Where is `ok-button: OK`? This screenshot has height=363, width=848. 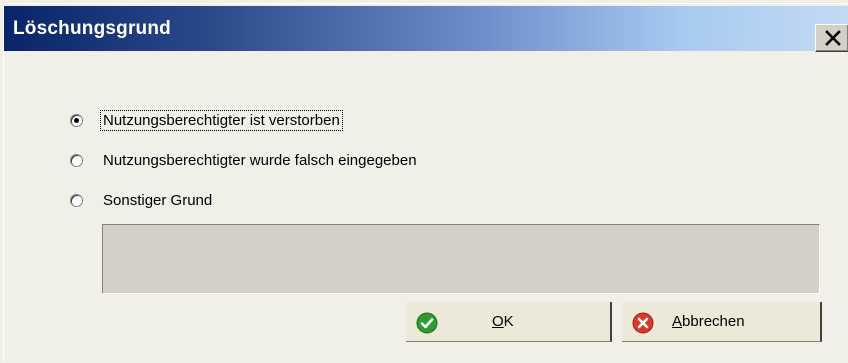
ok-button: OK is located at coordinates (509, 322).